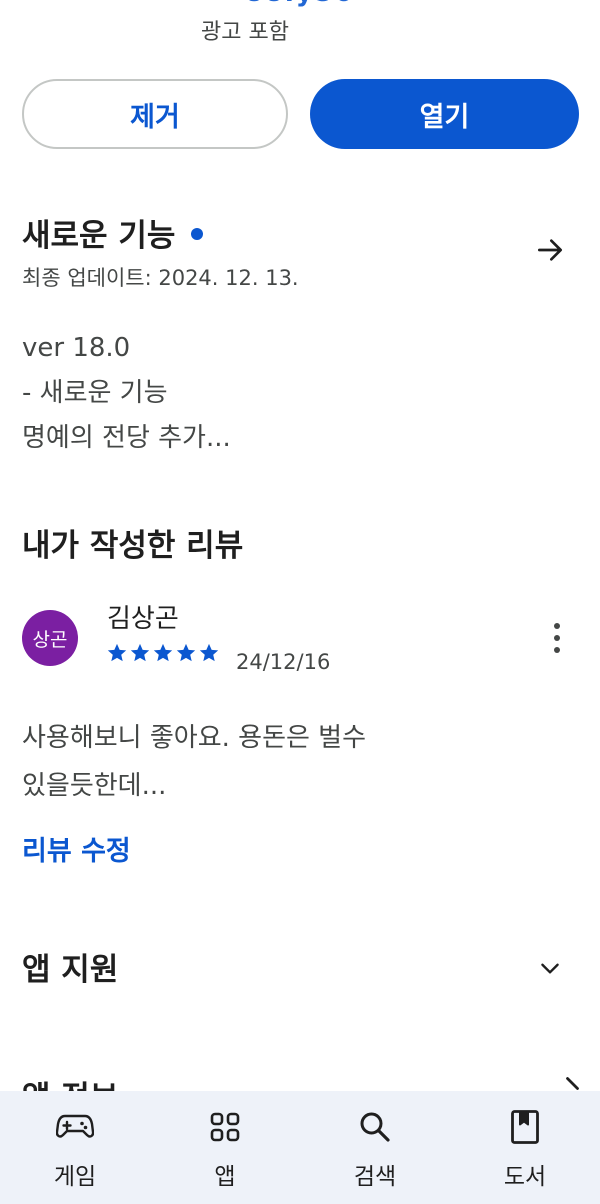 The image size is (600, 1204). I want to click on new-indicator-dot, so click(197, 233).